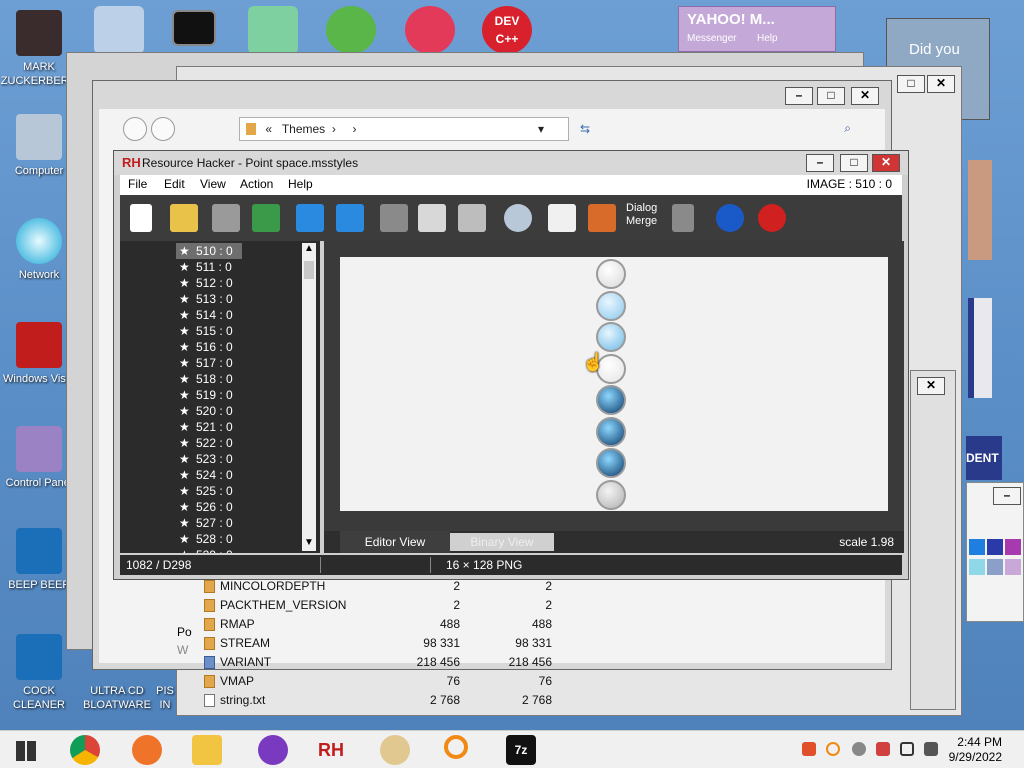  I want to click on tree-item: ★ 523 : 0, so click(204, 459).